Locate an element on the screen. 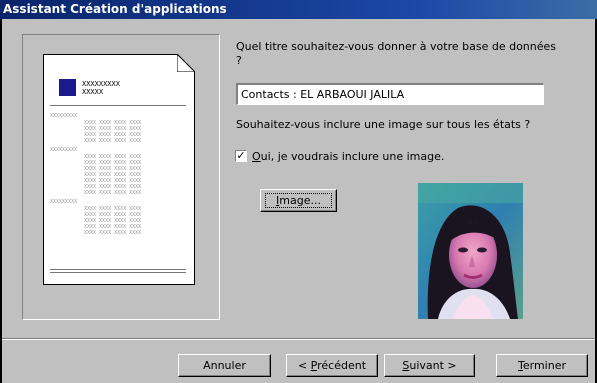 The height and width of the screenshot is (383, 597). previous-button: < Précédent is located at coordinates (332, 365).